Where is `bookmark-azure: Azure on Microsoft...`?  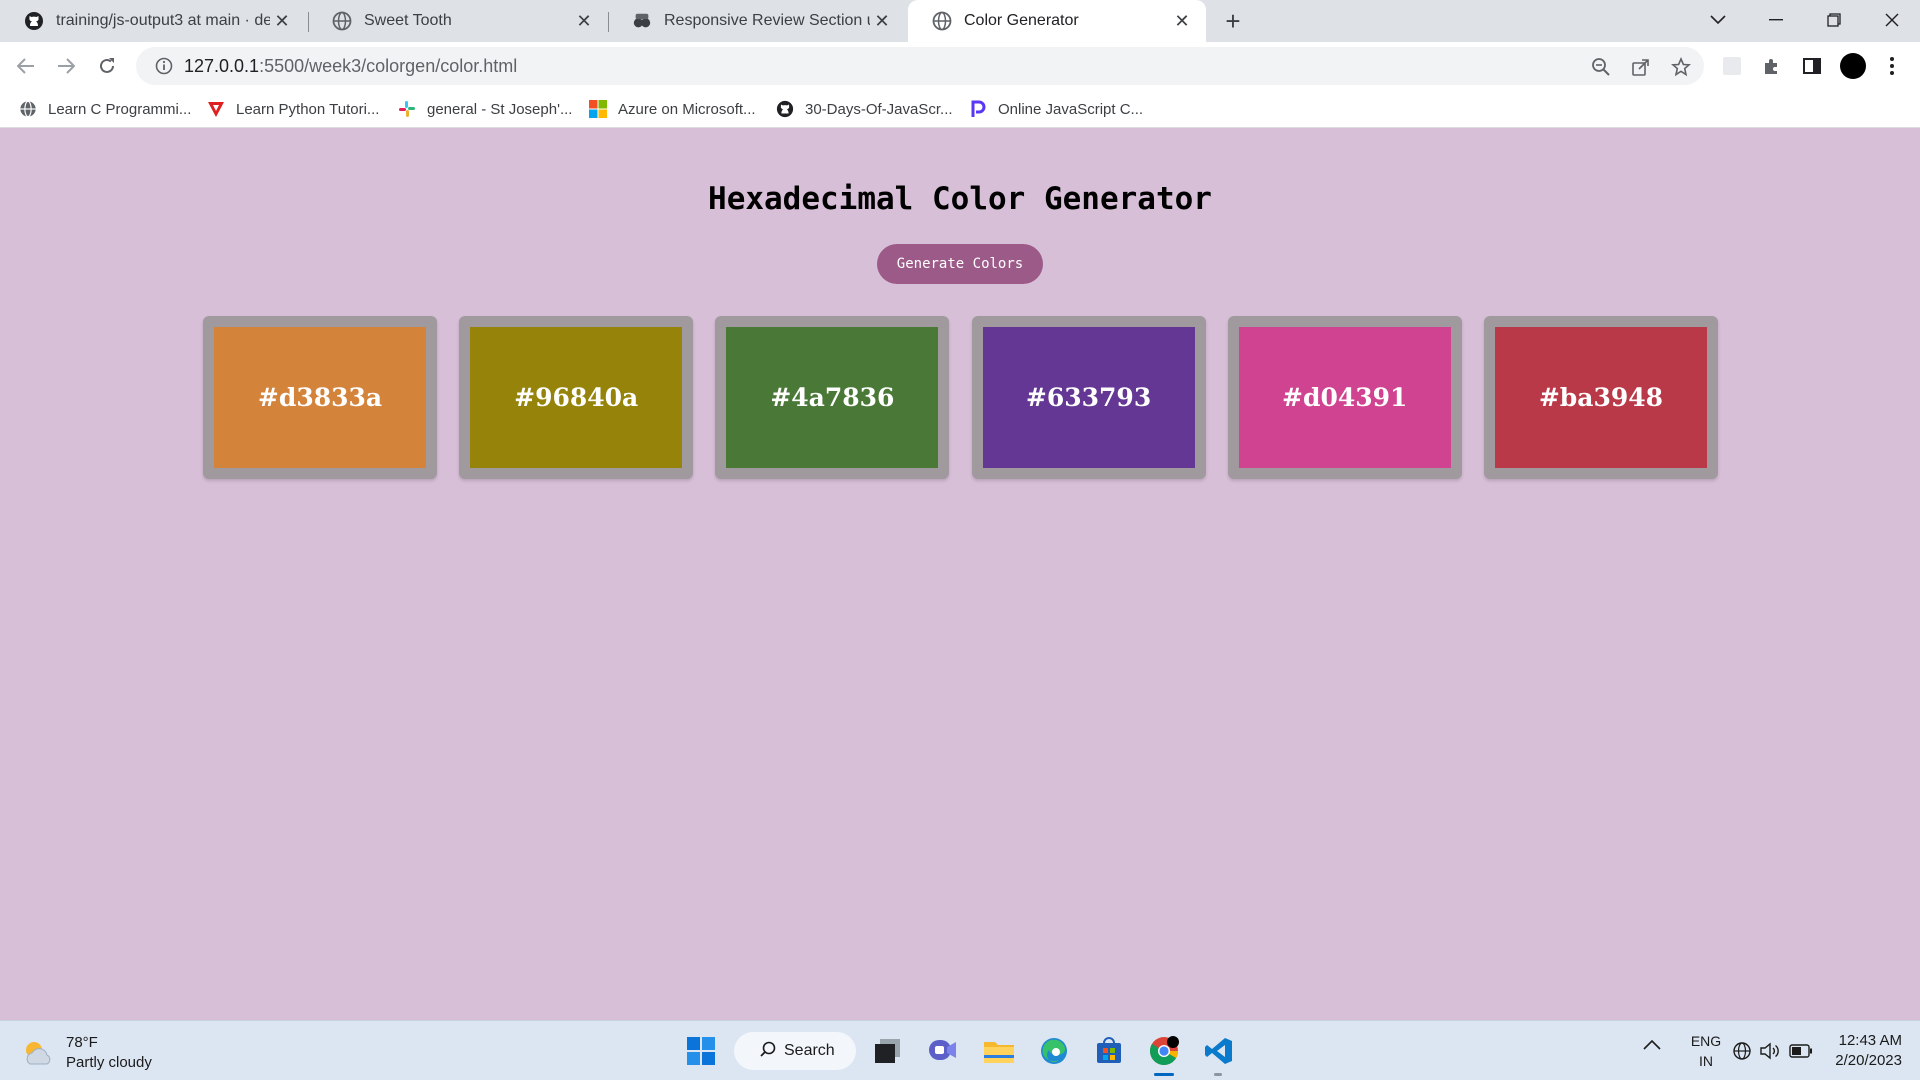 bookmark-azure: Azure on Microsoft... is located at coordinates (672, 109).